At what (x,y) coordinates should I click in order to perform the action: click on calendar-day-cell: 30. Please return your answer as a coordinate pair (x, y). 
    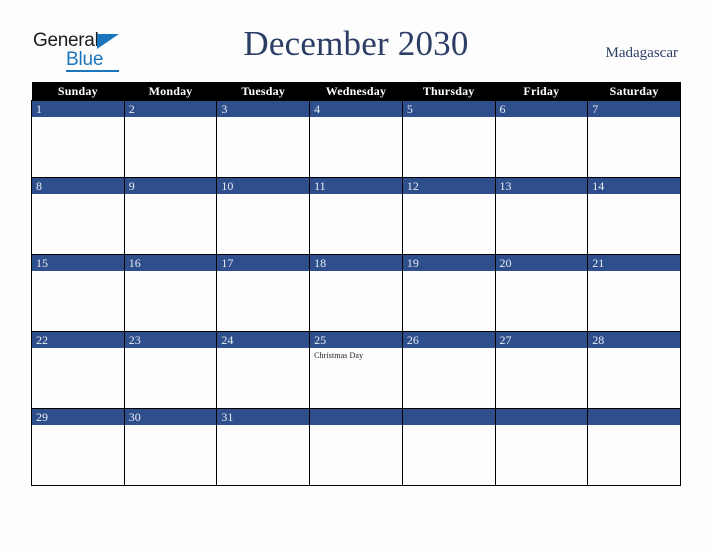
    Looking at the image, I should click on (170, 447).